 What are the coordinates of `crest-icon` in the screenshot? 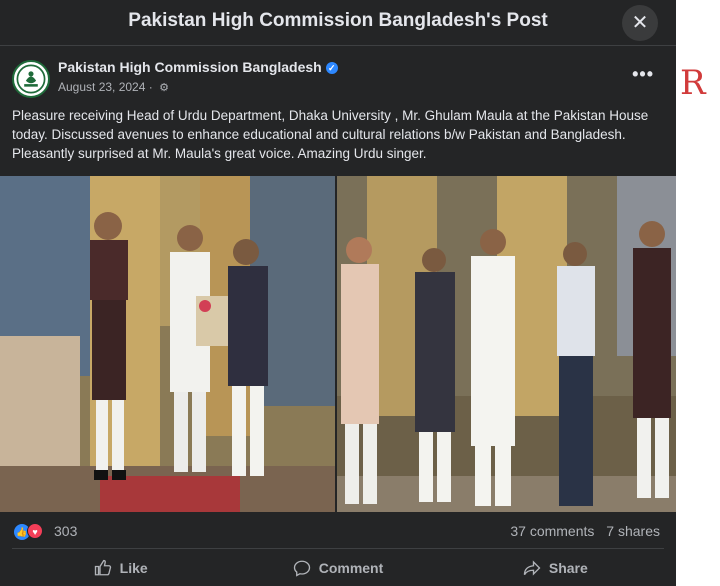 It's located at (31, 79).